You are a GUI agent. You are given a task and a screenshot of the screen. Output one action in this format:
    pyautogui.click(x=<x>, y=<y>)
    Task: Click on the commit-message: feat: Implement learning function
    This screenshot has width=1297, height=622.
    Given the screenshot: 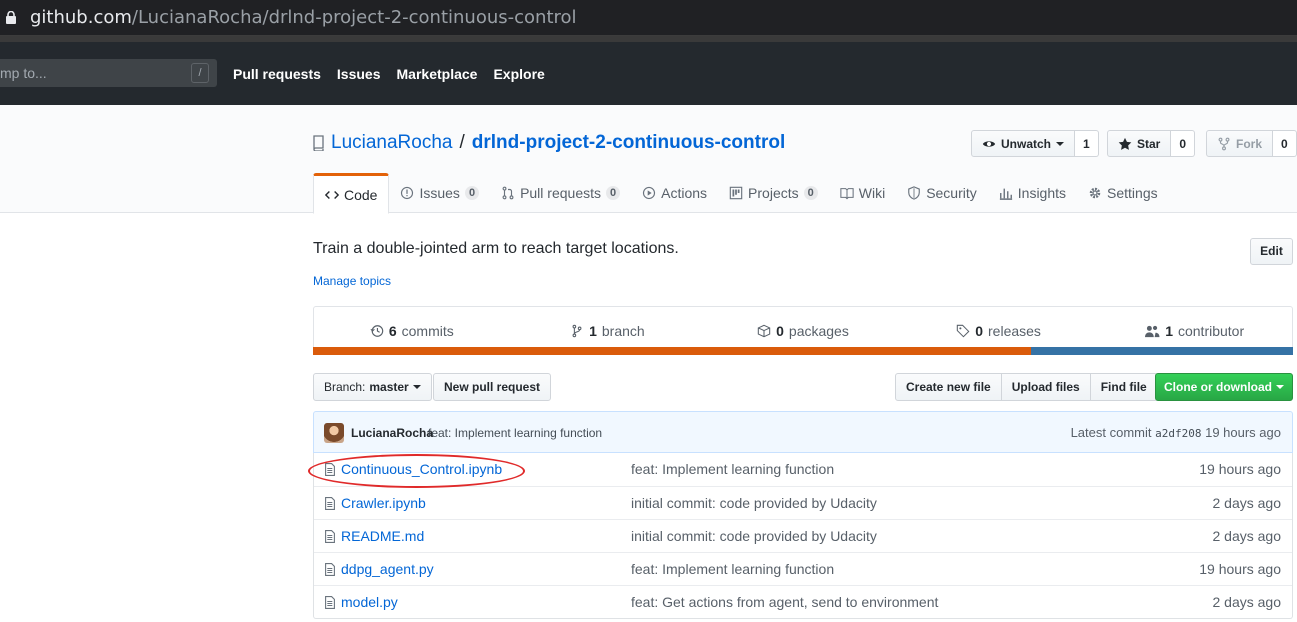 What is the action you would take?
    pyautogui.click(x=515, y=433)
    